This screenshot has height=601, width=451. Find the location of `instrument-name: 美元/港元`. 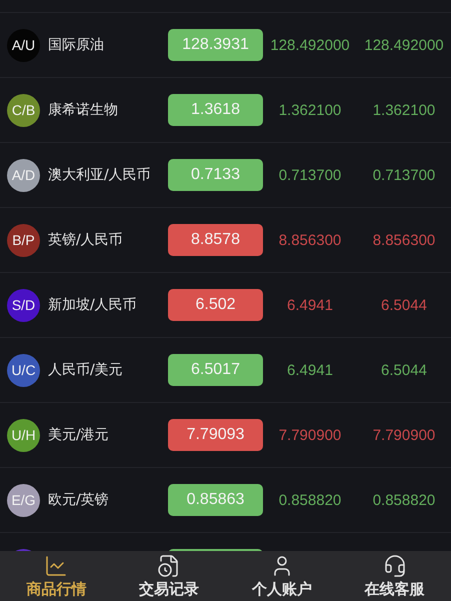

instrument-name: 美元/港元 is located at coordinates (79, 435).